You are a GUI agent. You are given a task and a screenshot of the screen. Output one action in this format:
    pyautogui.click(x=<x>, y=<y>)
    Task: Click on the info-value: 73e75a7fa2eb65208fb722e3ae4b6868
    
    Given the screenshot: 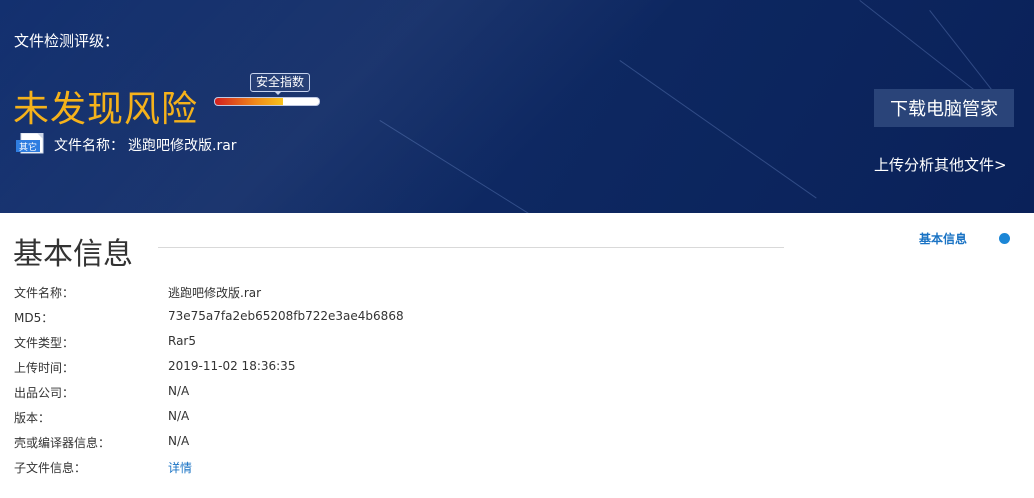 What is the action you would take?
    pyautogui.click(x=286, y=316)
    